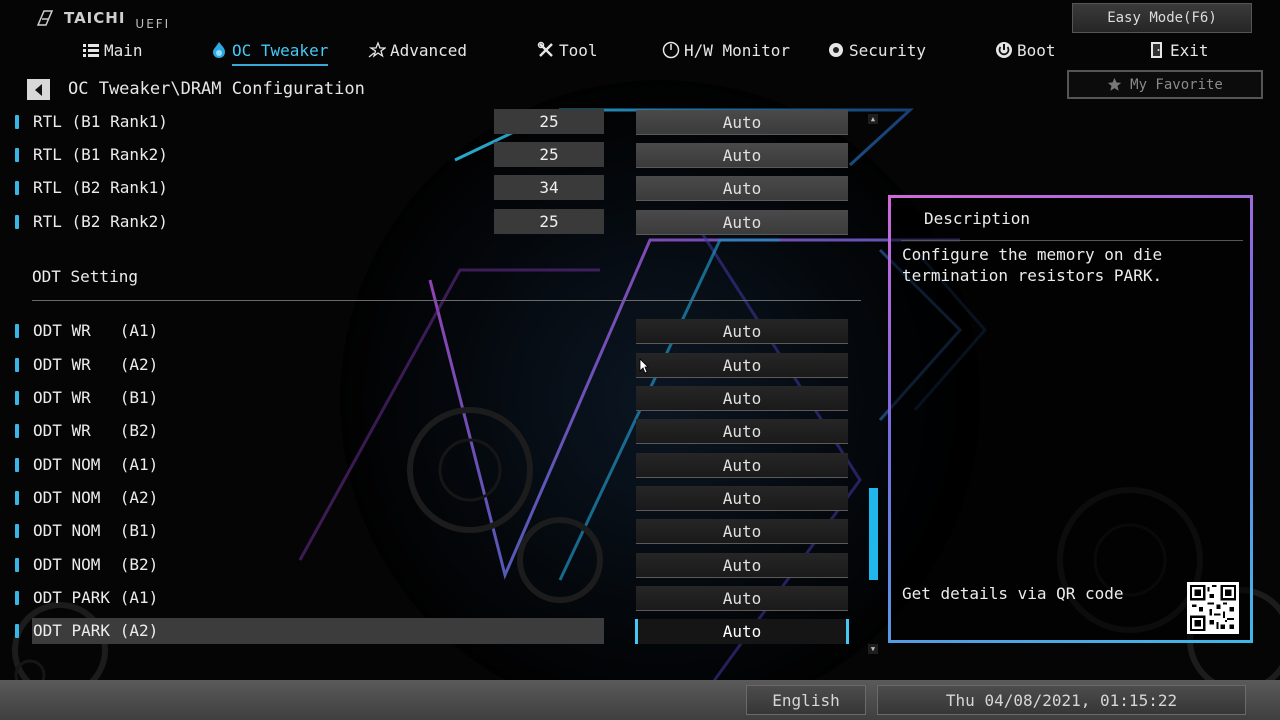 The height and width of the screenshot is (720, 1280). I want to click on back-arrow-icon, so click(38, 89).